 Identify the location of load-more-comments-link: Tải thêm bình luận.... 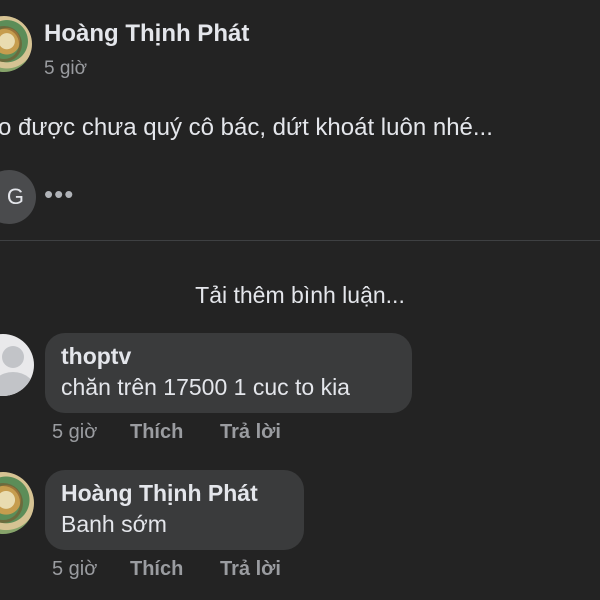
(300, 295).